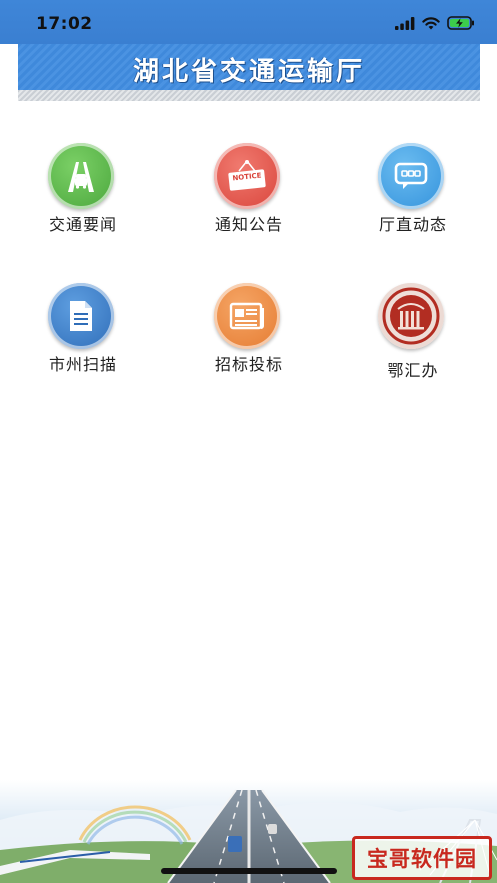  I want to click on app-header: 湖北省交通运输厅, so click(249, 67).